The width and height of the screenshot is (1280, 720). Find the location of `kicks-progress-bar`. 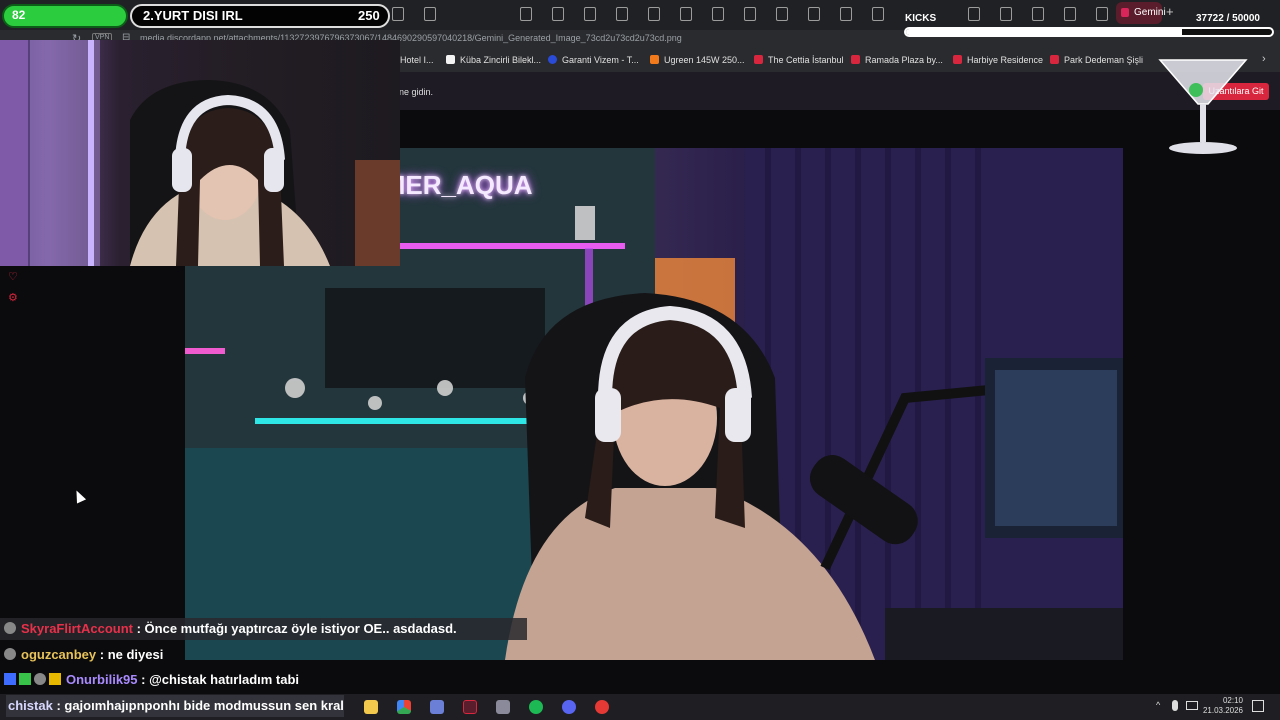

kicks-progress-bar is located at coordinates (1089, 32).